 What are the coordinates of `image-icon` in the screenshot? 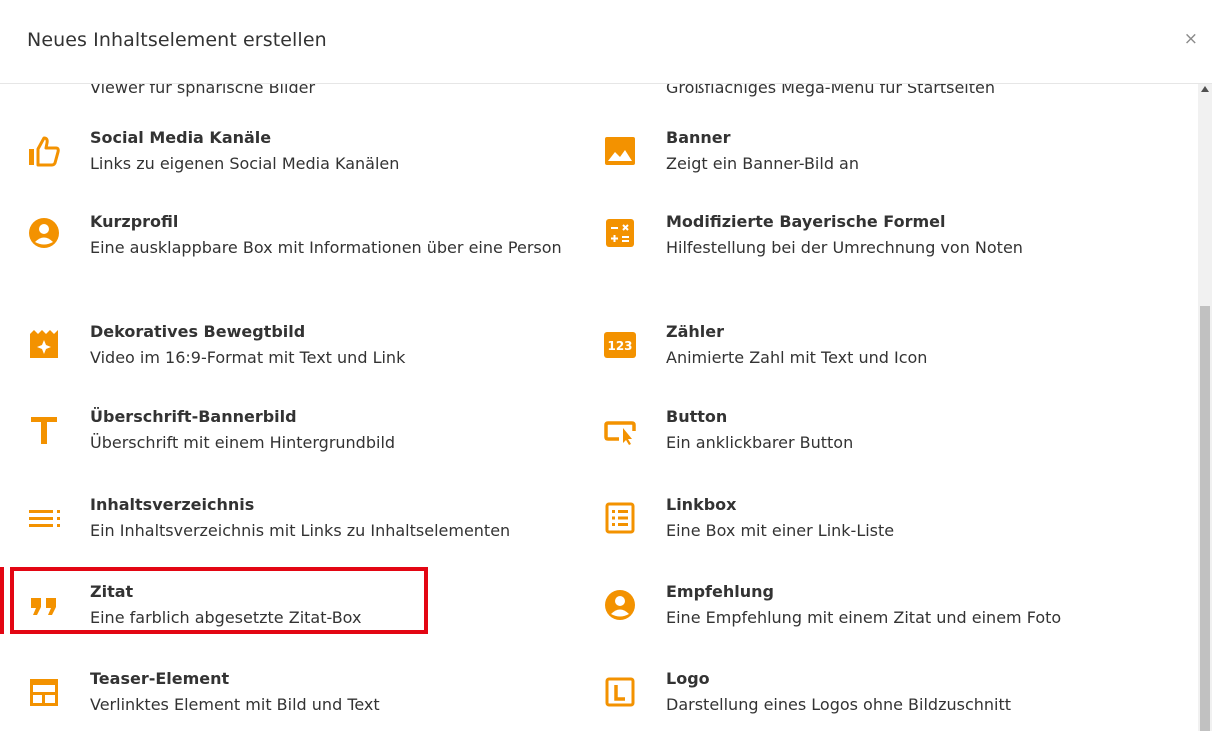 It's located at (620, 151).